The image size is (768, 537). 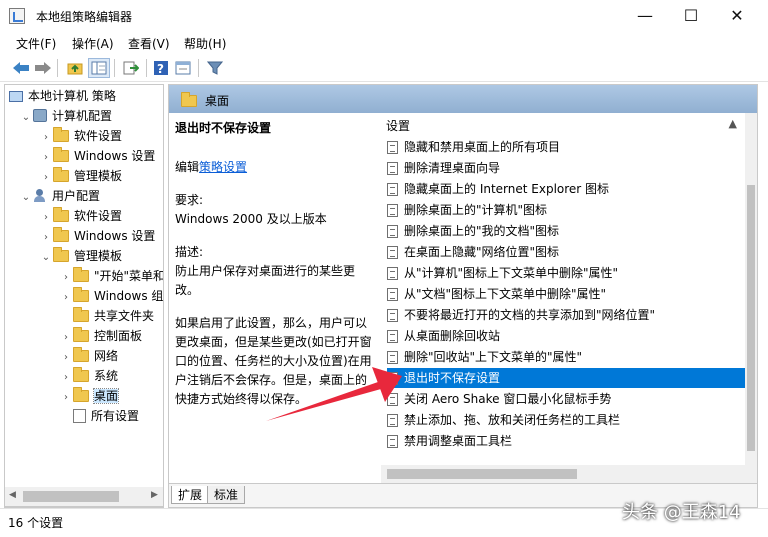 I want to click on setting-row: 禁用调整桌面工具栏, so click(x=566, y=441).